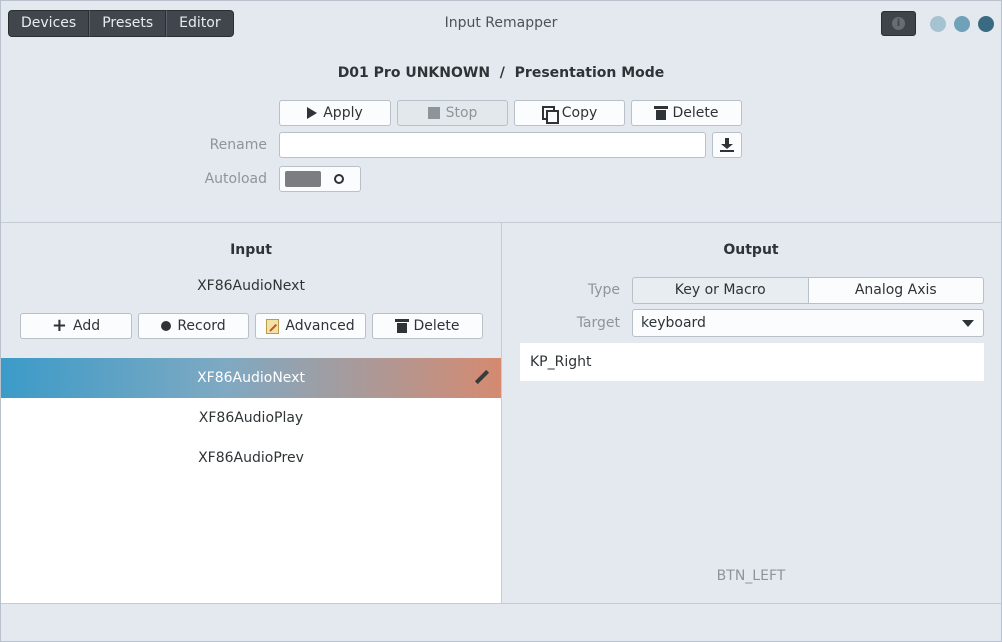 The width and height of the screenshot is (1002, 642). What do you see at coordinates (461, 113) in the screenshot?
I see `stop-label: Stop` at bounding box center [461, 113].